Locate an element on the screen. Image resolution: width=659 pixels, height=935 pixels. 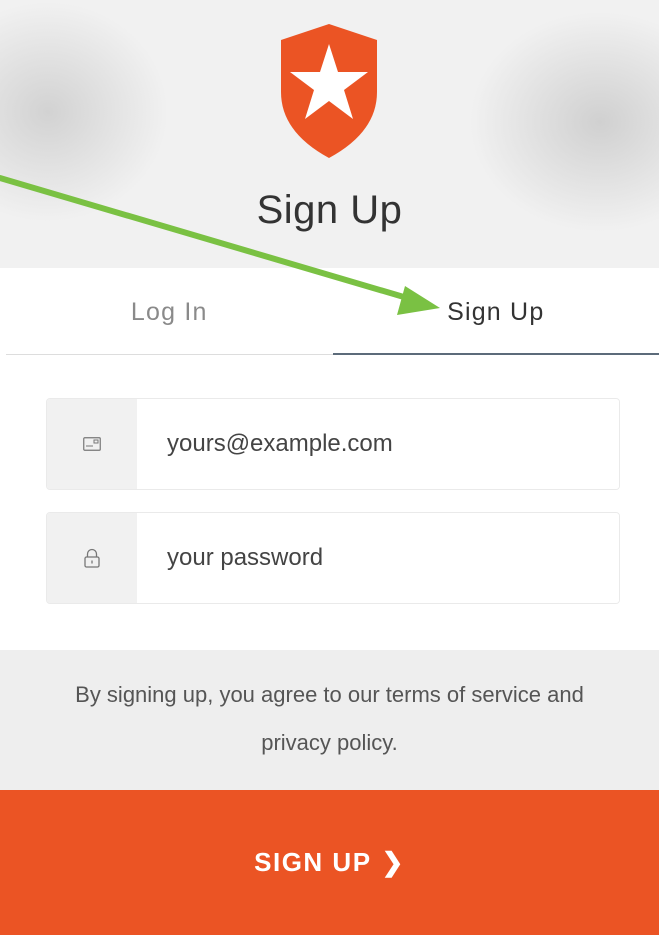
lock-icon is located at coordinates (92, 558).